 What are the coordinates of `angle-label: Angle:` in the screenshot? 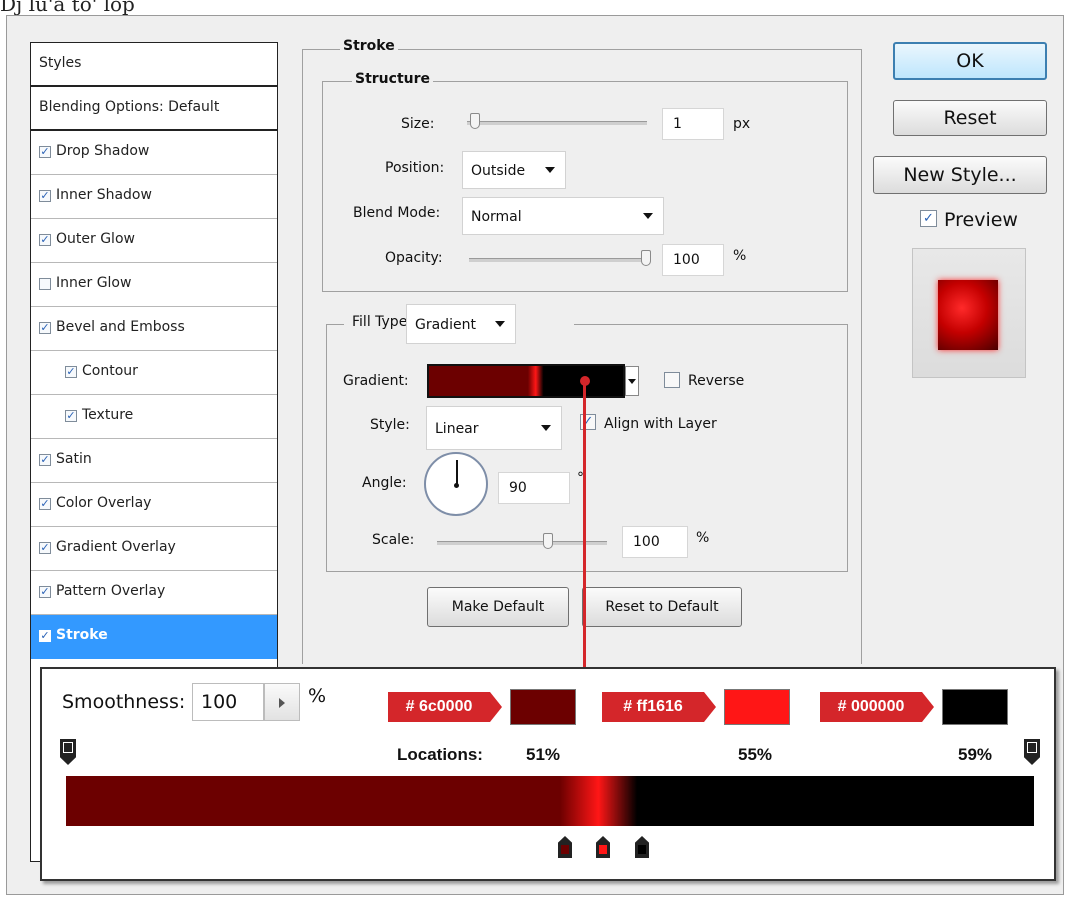 It's located at (384, 483).